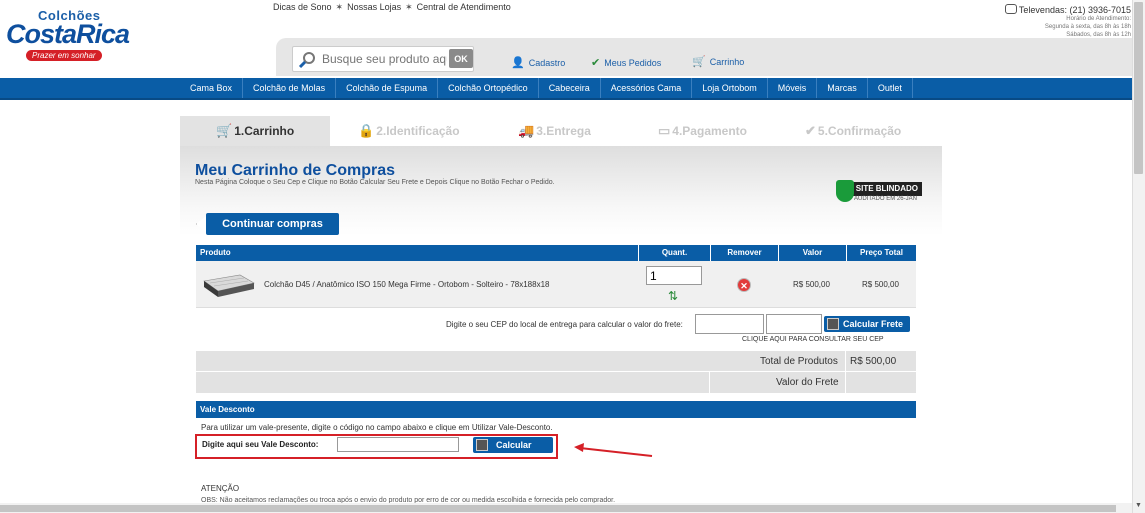 The image size is (1145, 513). What do you see at coordinates (729, 324) in the screenshot?
I see `cep-field-prefix` at bounding box center [729, 324].